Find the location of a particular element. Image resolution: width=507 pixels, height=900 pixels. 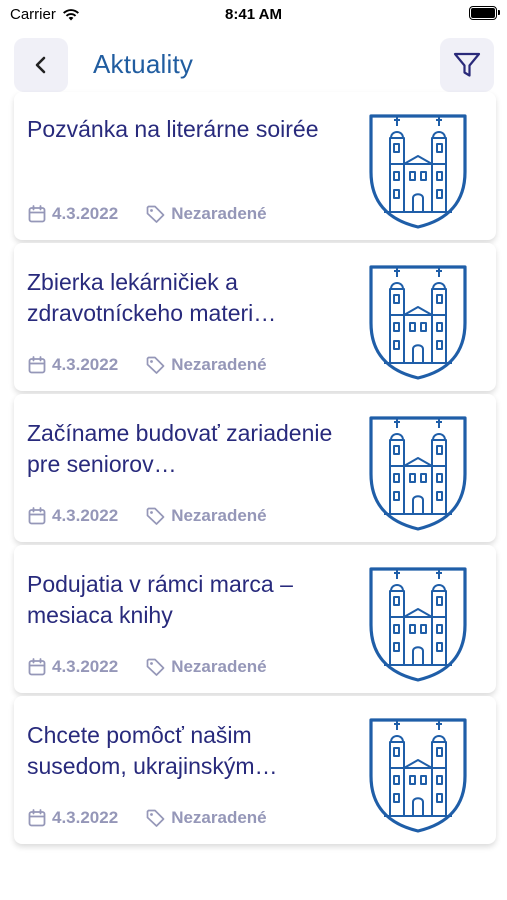

status-bar: Carrier 8:41 AM is located at coordinates (253, 15).